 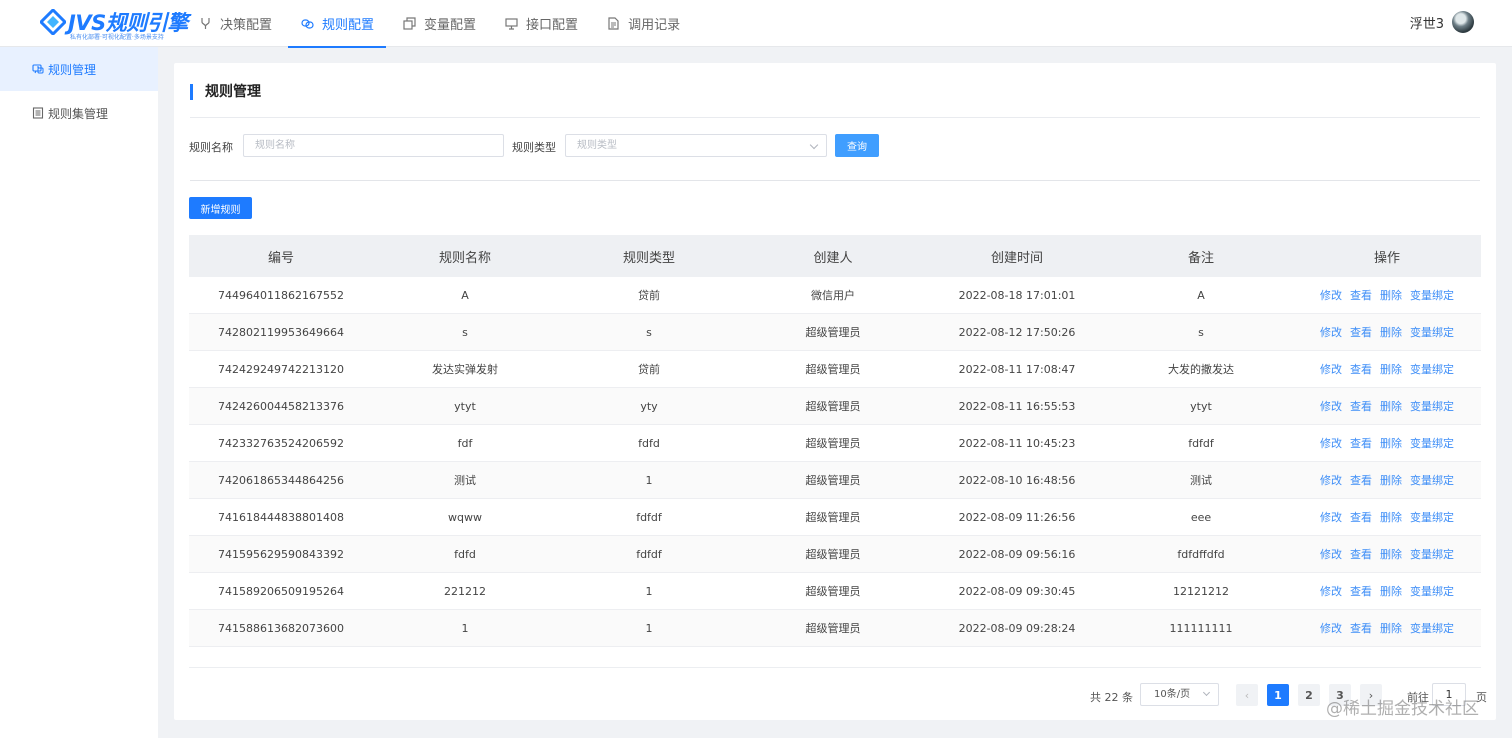 What do you see at coordinates (409, 24) in the screenshot?
I see `variables-icon` at bounding box center [409, 24].